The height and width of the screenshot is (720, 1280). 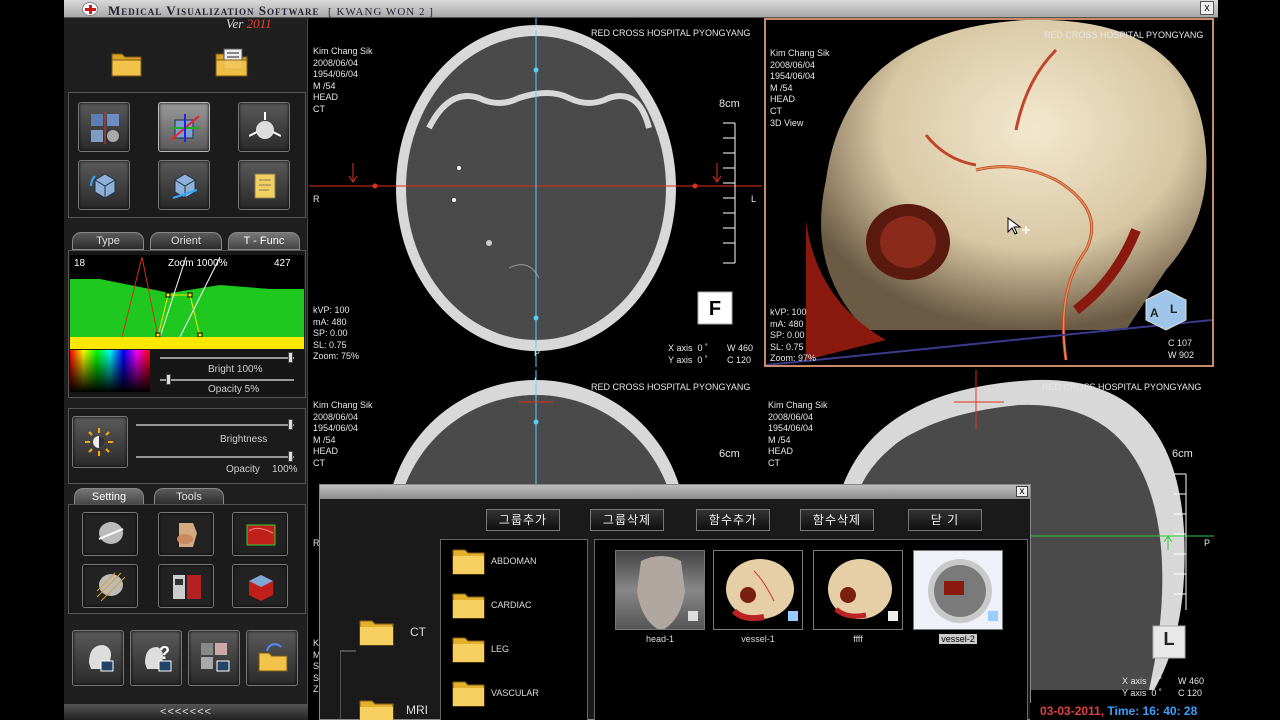 What do you see at coordinates (184, 185) in the screenshot?
I see `cube-slice-button` at bounding box center [184, 185].